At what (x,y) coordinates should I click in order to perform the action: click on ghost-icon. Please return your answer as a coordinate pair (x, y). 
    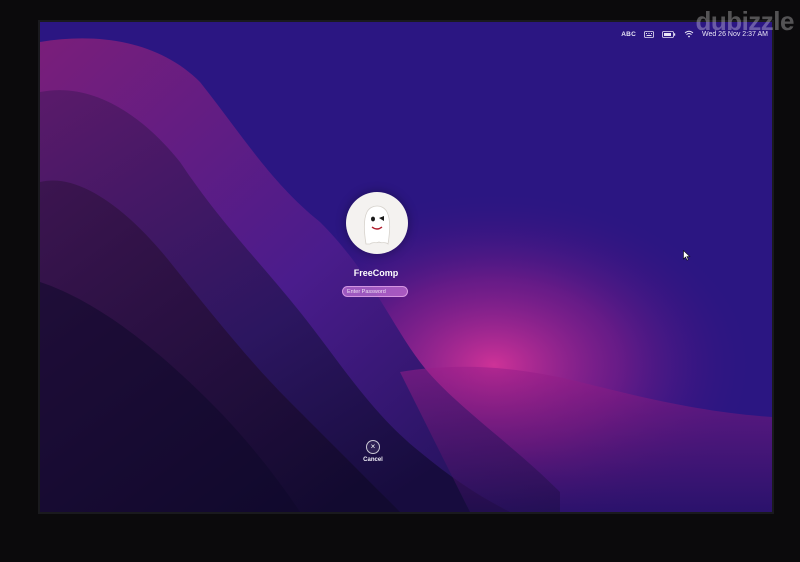
    Looking at the image, I should click on (377, 225).